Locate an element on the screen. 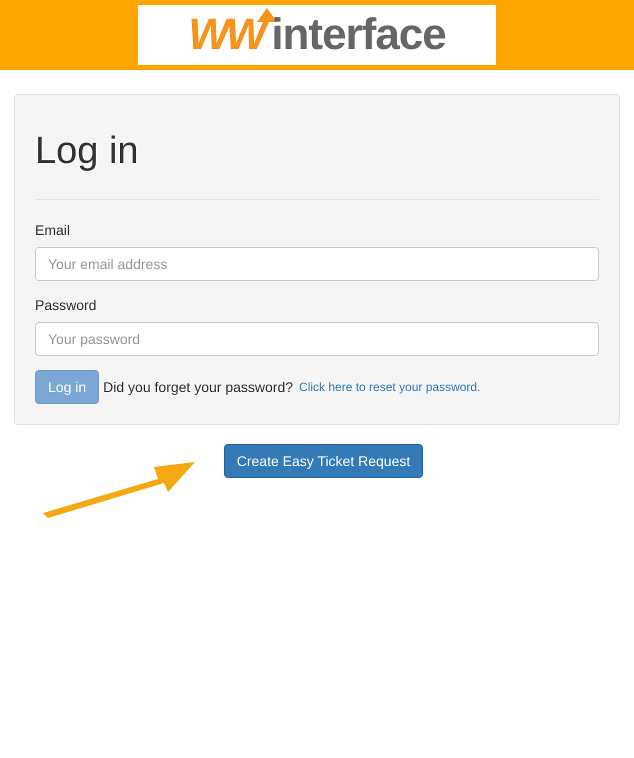 This screenshot has width=634, height=758. login-title: Log in is located at coordinates (317, 164).